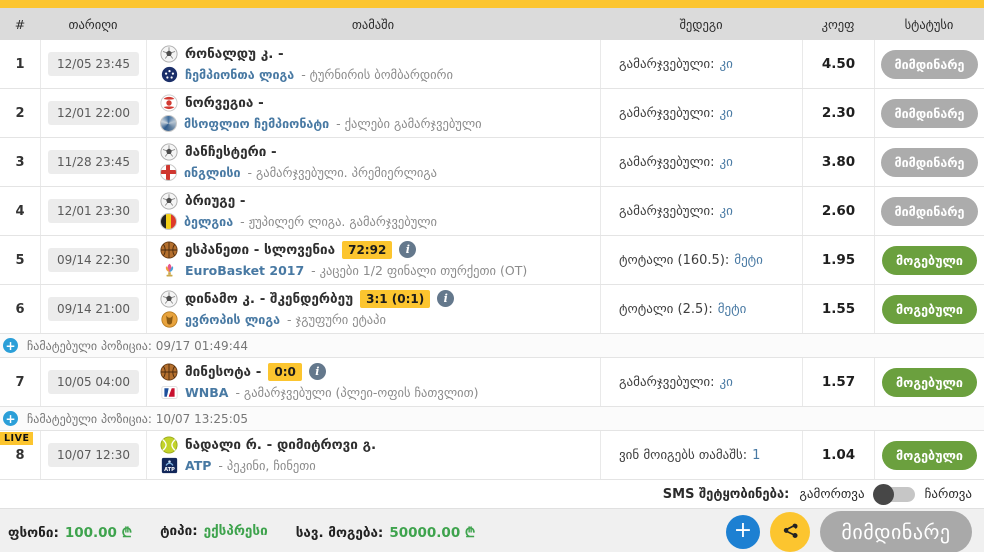 The width and height of the screenshot is (984, 552). I want to click on bet-type: ტიპი: ექსპრესი, so click(214, 532).